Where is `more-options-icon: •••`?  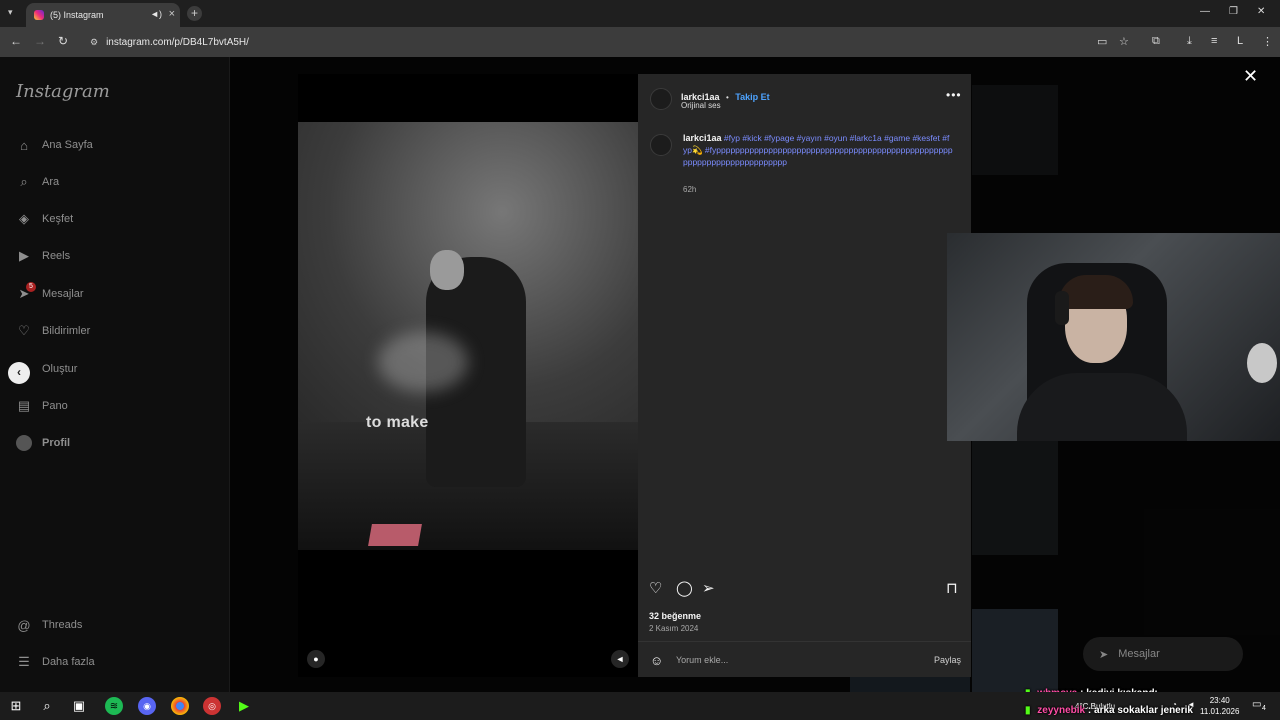 more-options-icon: ••• is located at coordinates (954, 95).